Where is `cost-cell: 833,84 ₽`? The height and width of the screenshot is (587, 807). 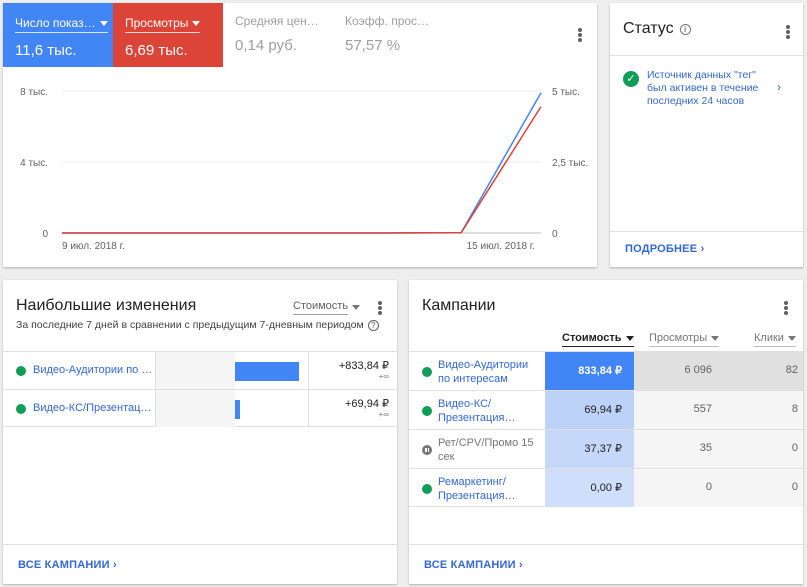
cost-cell: 833,84 ₽ is located at coordinates (589, 371).